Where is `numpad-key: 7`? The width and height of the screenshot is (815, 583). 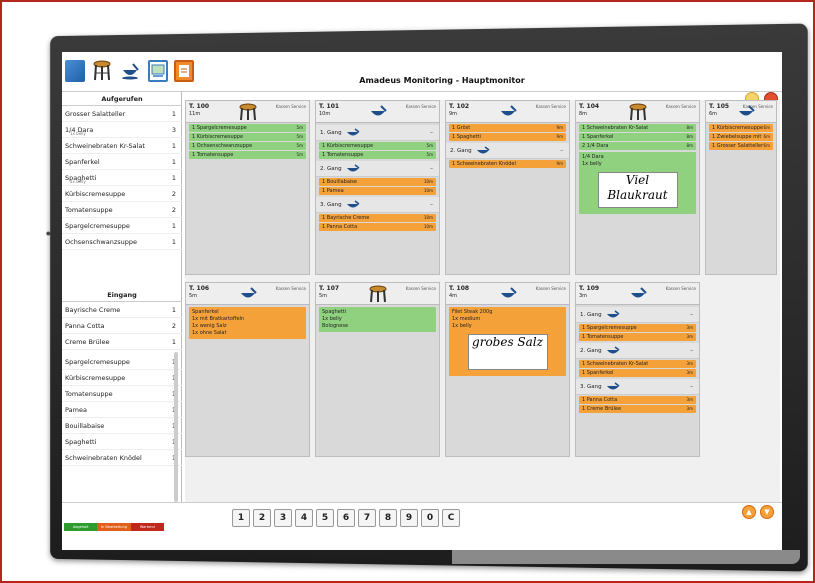
numpad-key: 7 is located at coordinates (367, 518).